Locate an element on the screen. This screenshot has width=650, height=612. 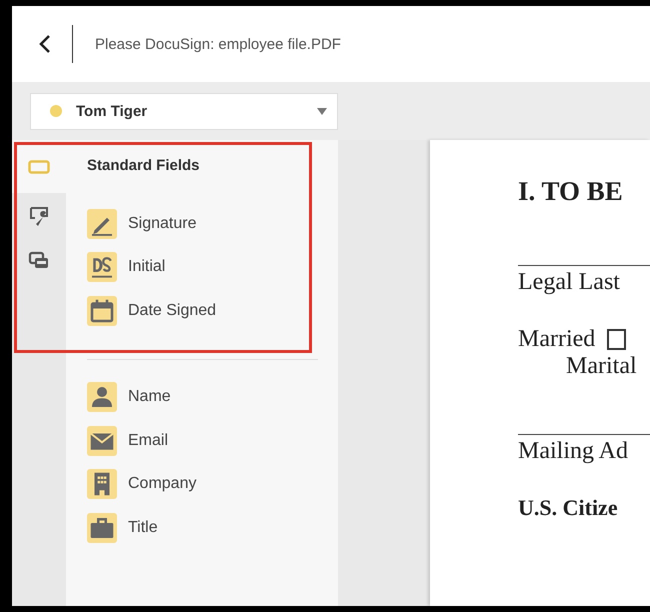
form-label: Marital is located at coordinates (601, 366).